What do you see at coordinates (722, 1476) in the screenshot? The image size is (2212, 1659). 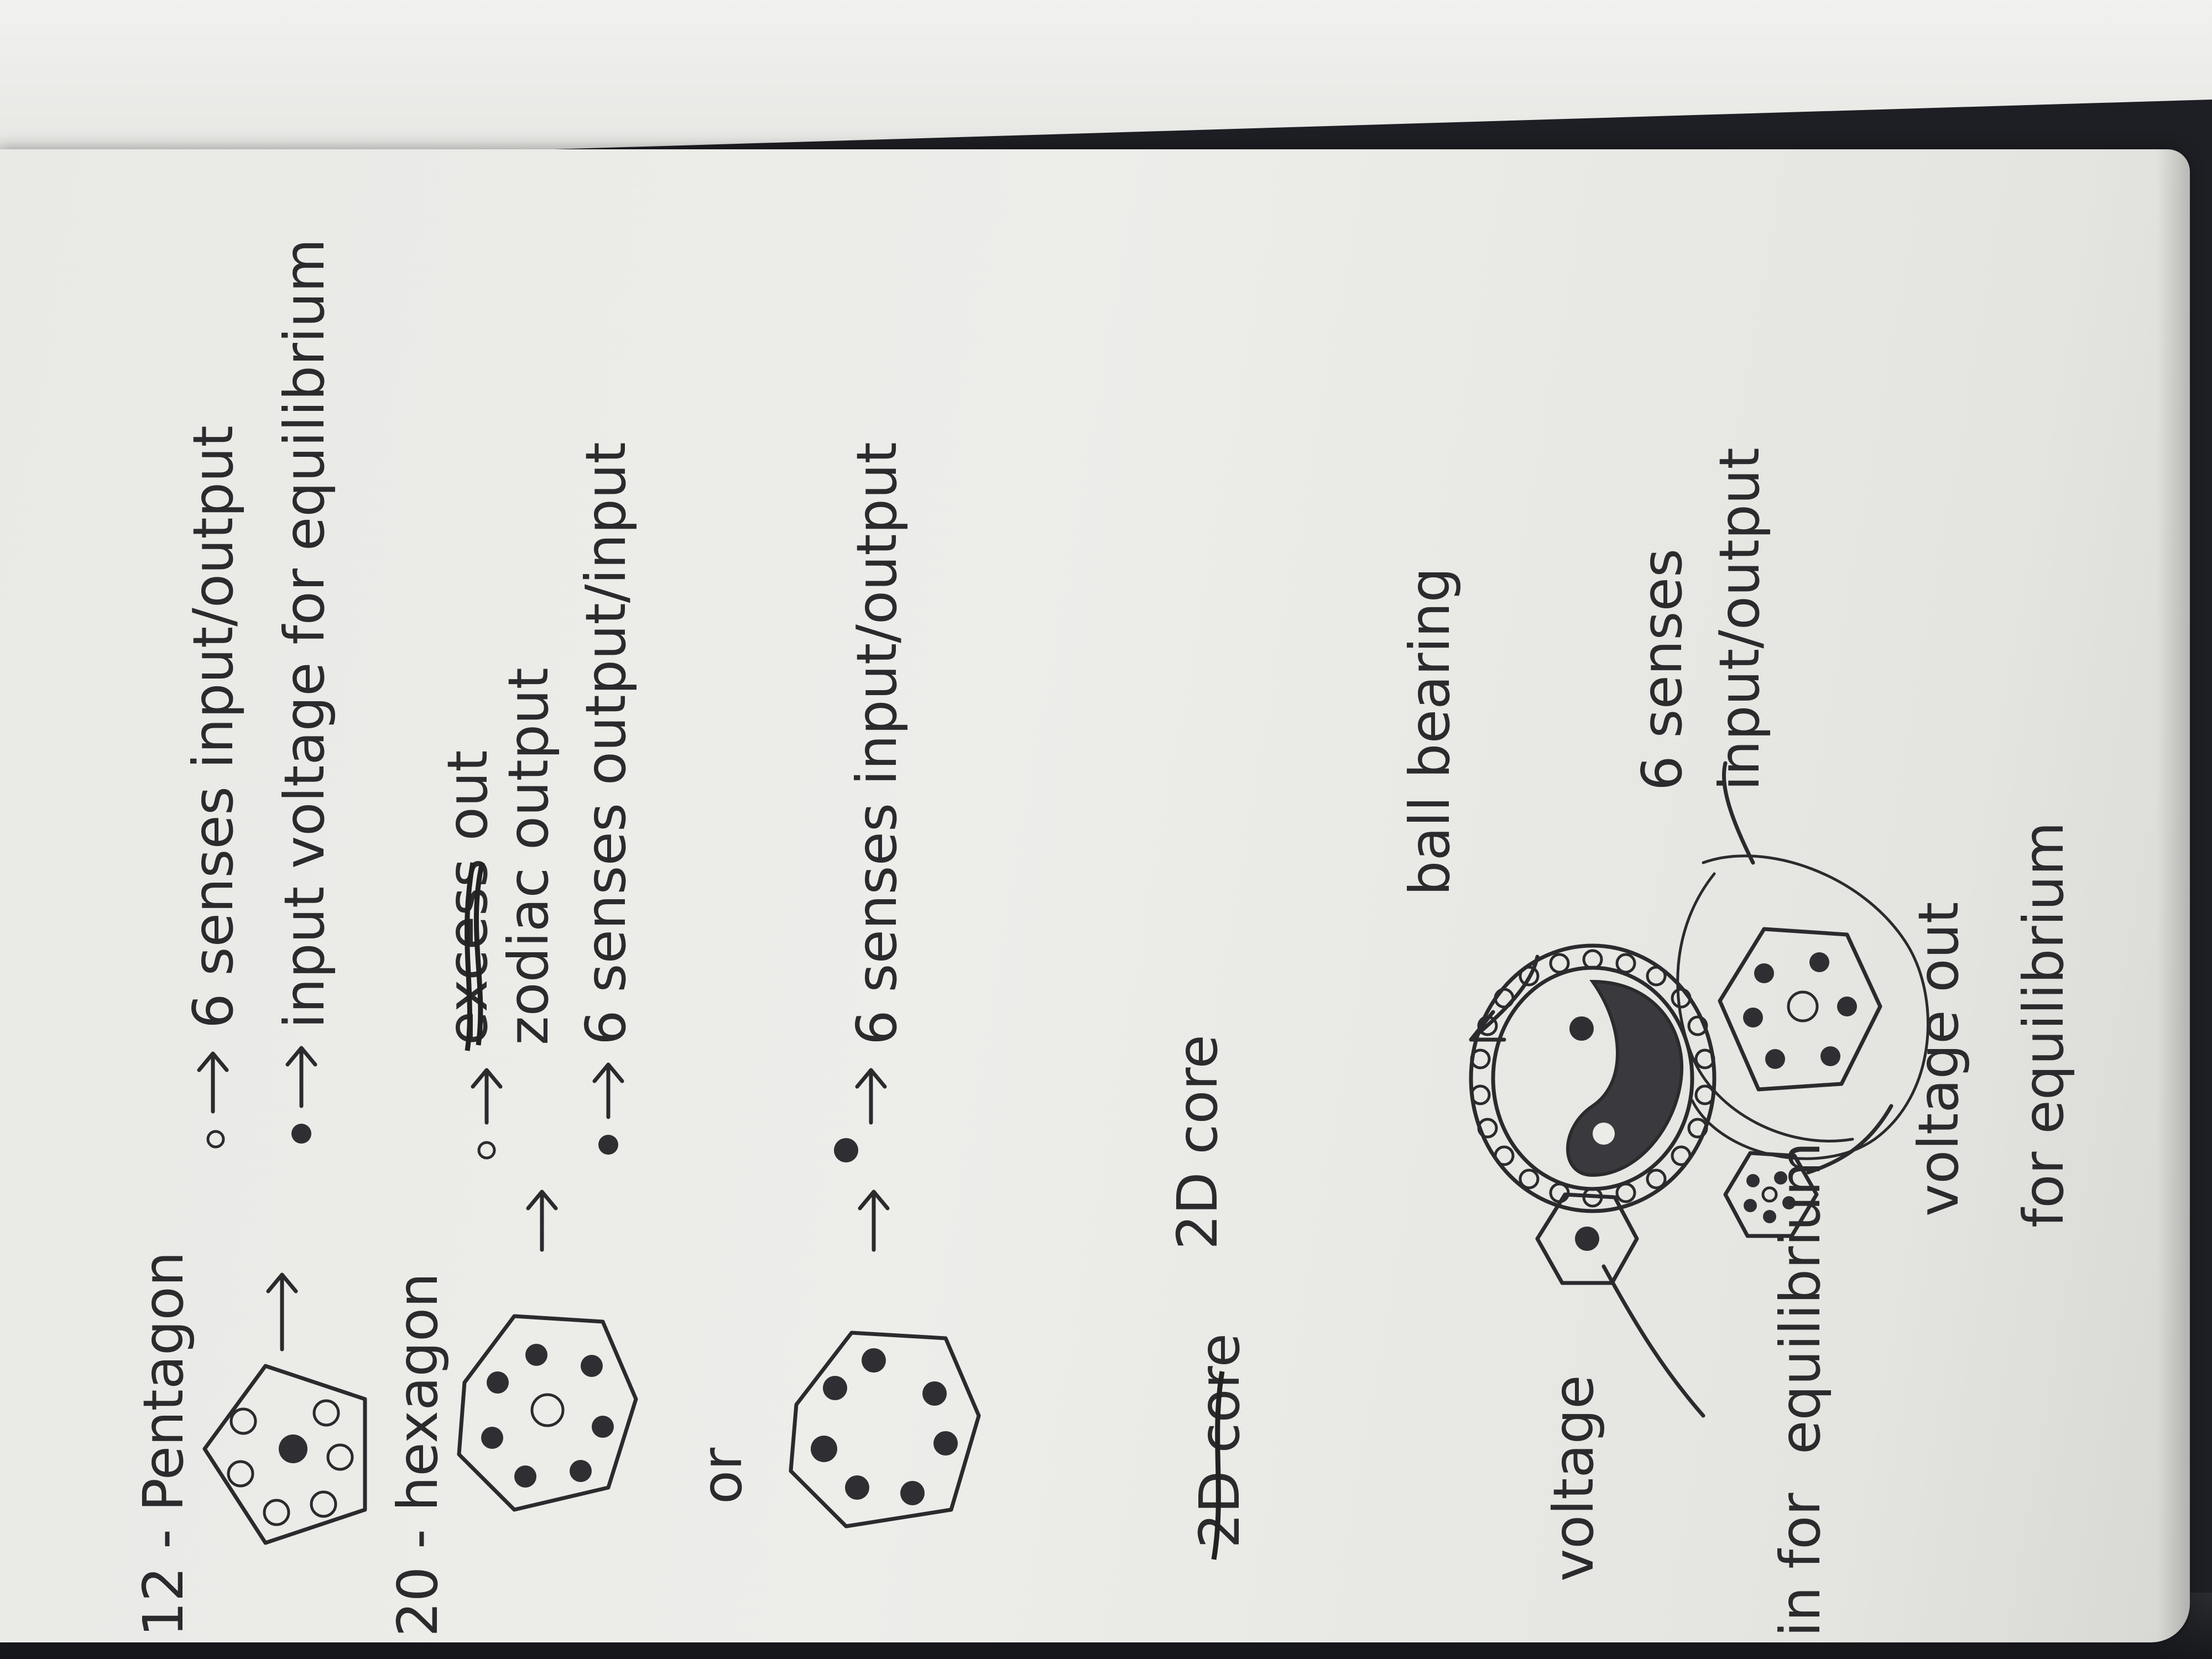 I see `or-label: or` at bounding box center [722, 1476].